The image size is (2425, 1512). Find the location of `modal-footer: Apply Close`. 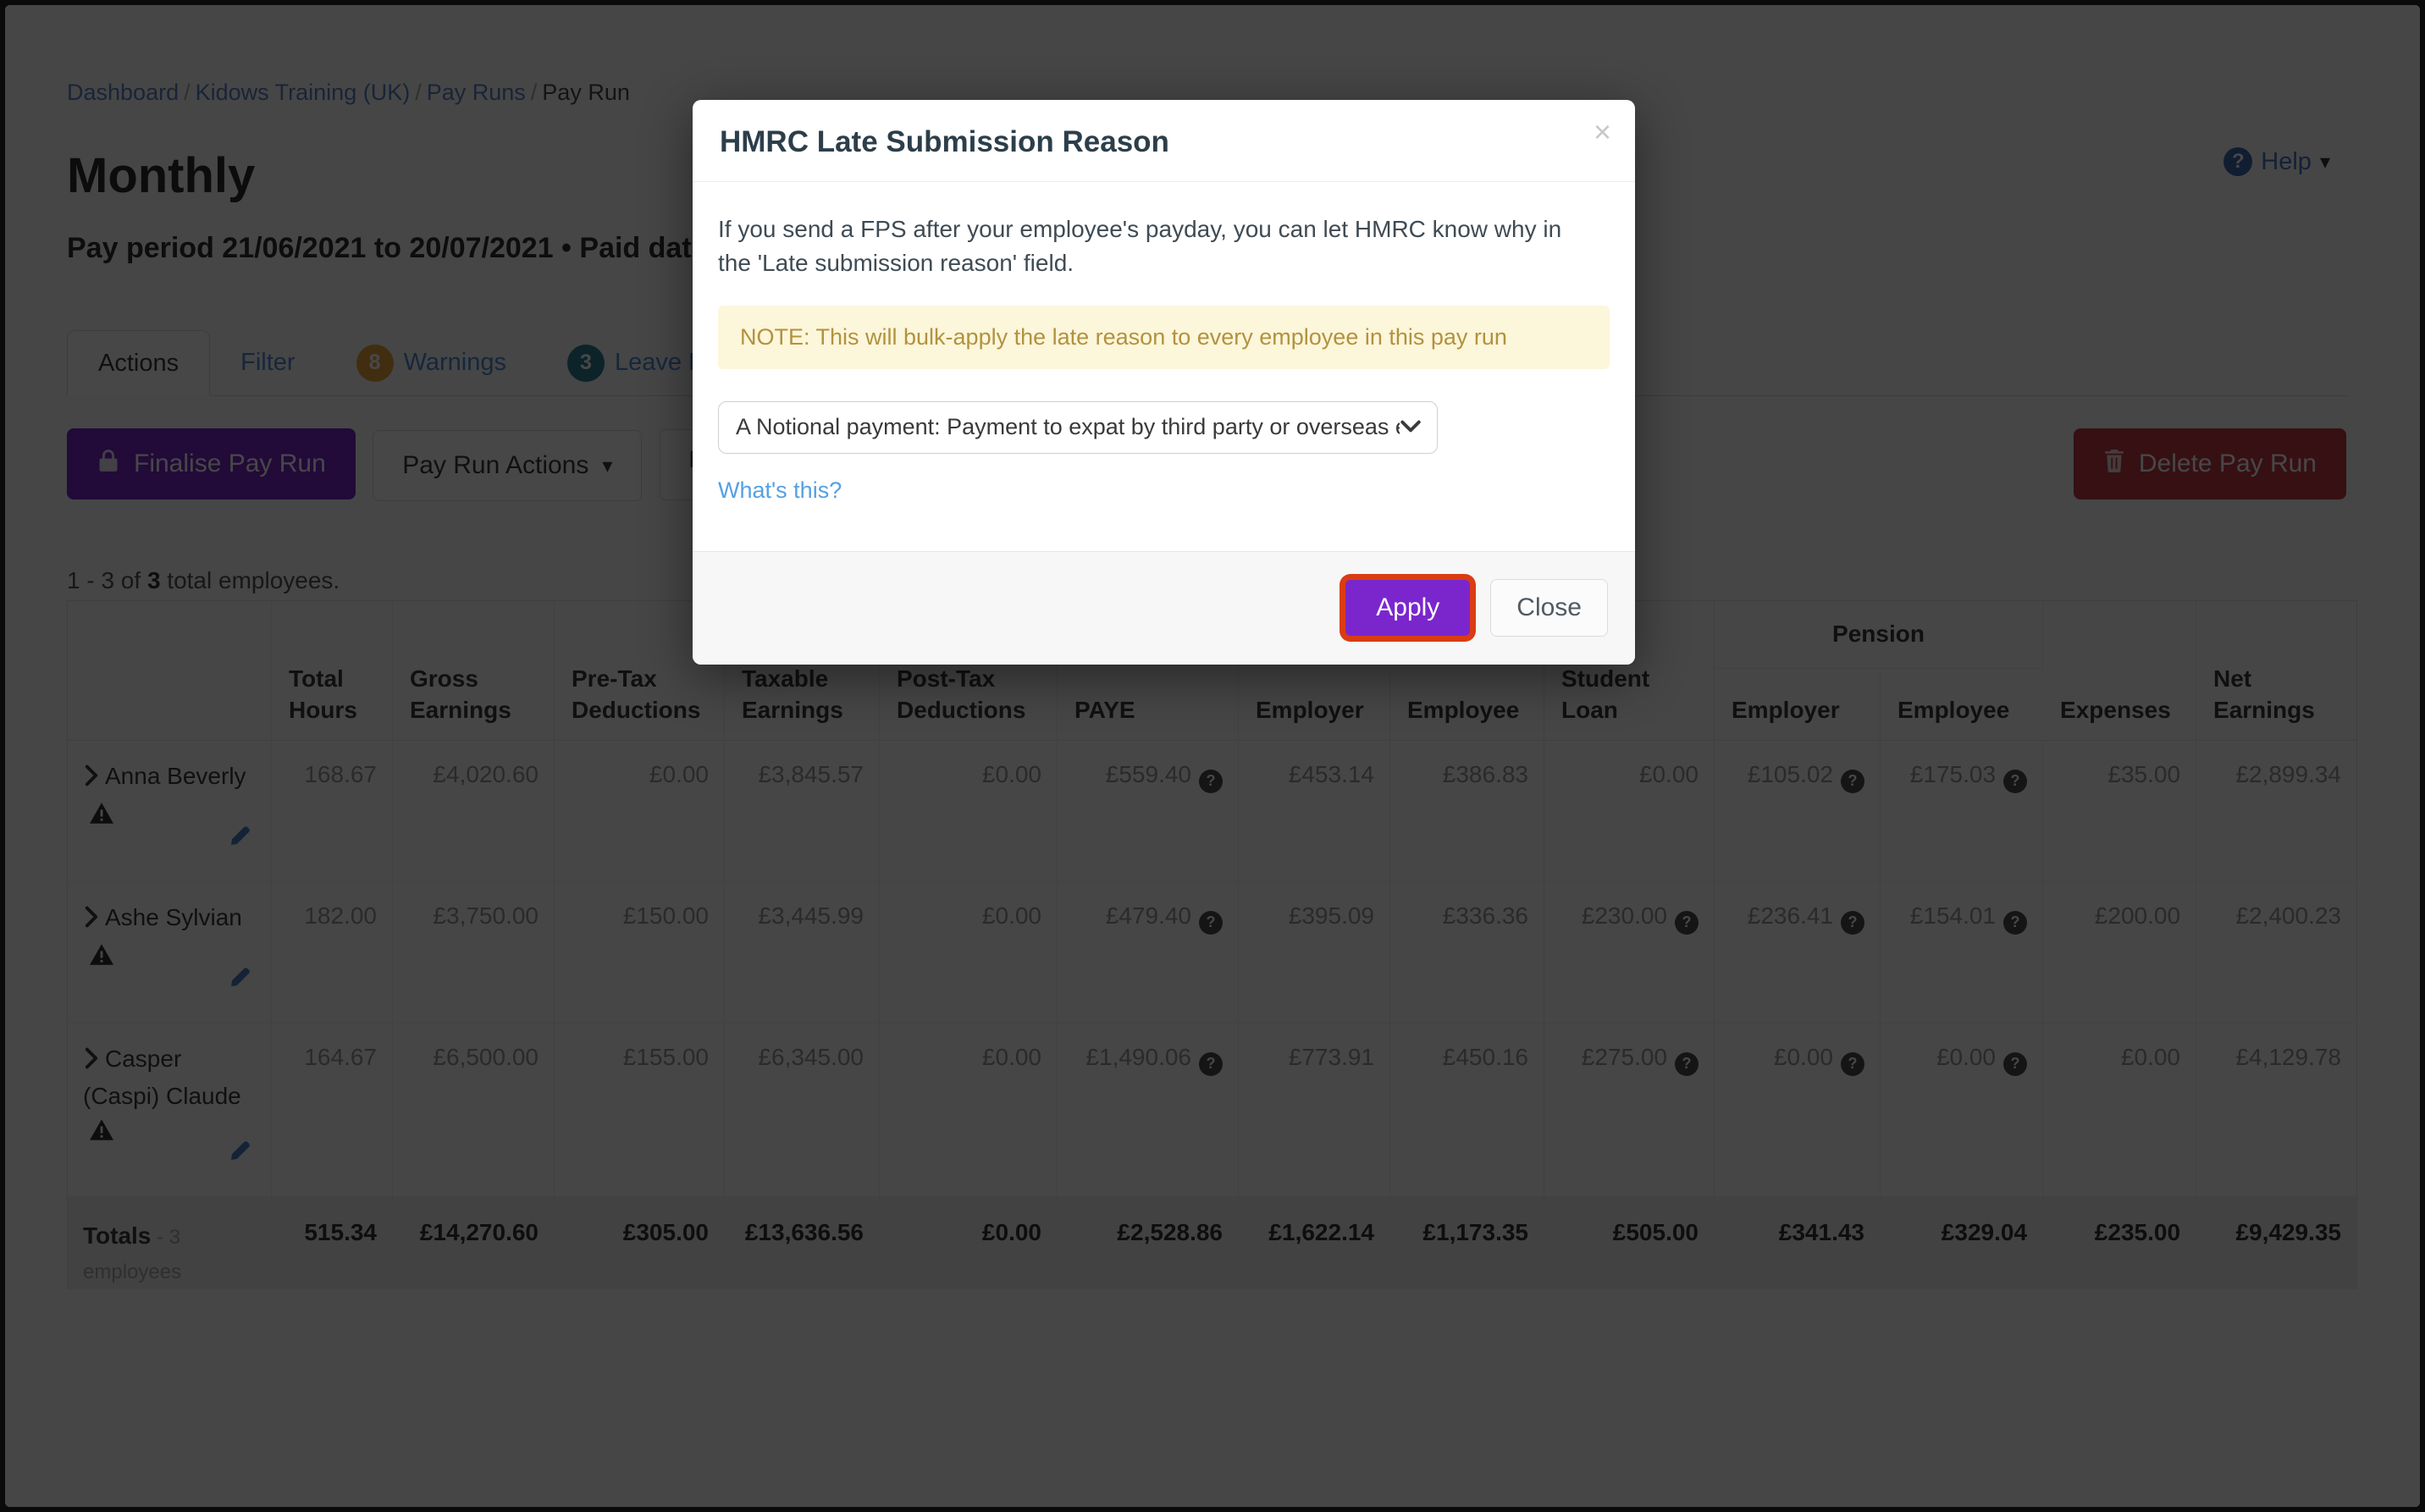

modal-footer: Apply Close is located at coordinates (1164, 607).